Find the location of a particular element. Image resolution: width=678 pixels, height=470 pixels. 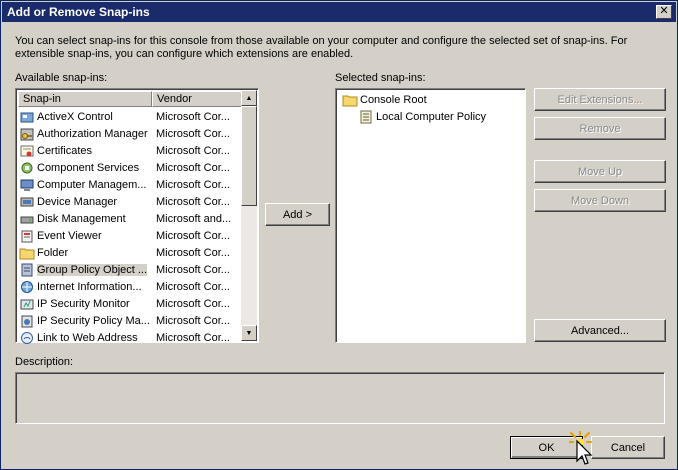

snapin-name-cell: IP Security Monitor is located at coordinates (86, 303).